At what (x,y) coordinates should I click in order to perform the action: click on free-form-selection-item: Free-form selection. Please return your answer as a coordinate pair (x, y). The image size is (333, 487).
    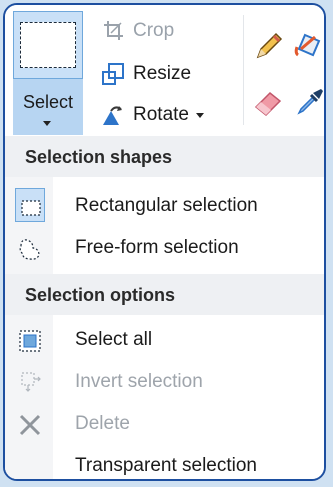
    Looking at the image, I should click on (164, 248).